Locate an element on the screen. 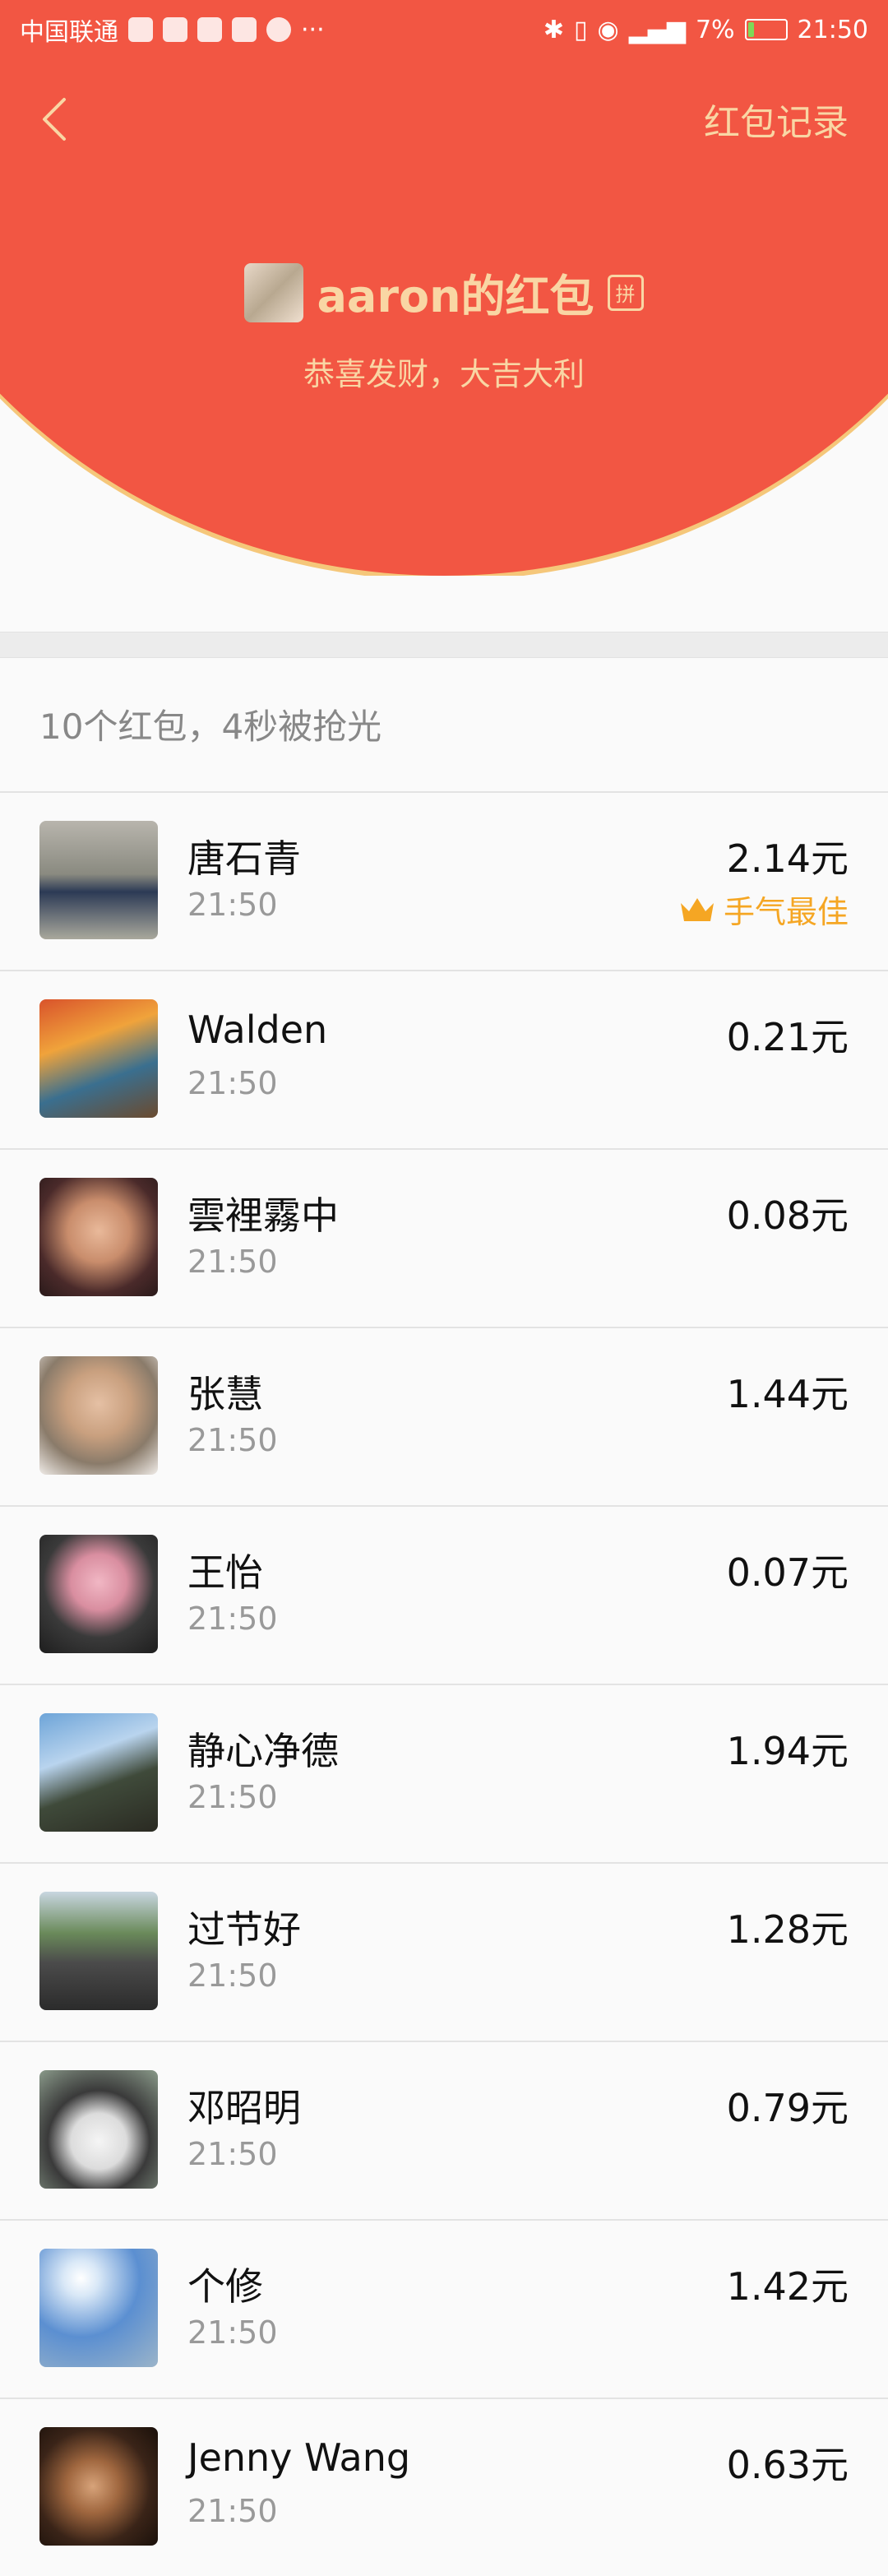 The height and width of the screenshot is (2576, 888). claimer-name: 唐石青 is located at coordinates (244, 859).